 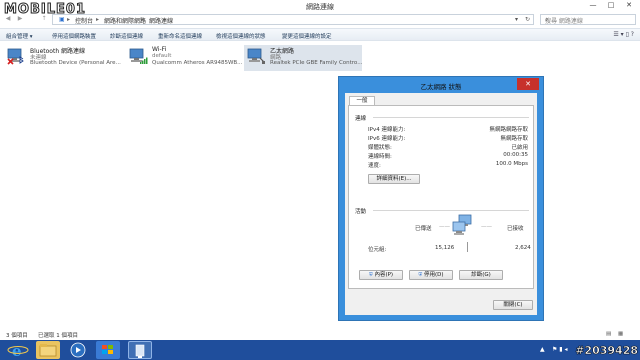 I want to click on diagnose-button: 診斷這個連線, so click(x=126, y=36).